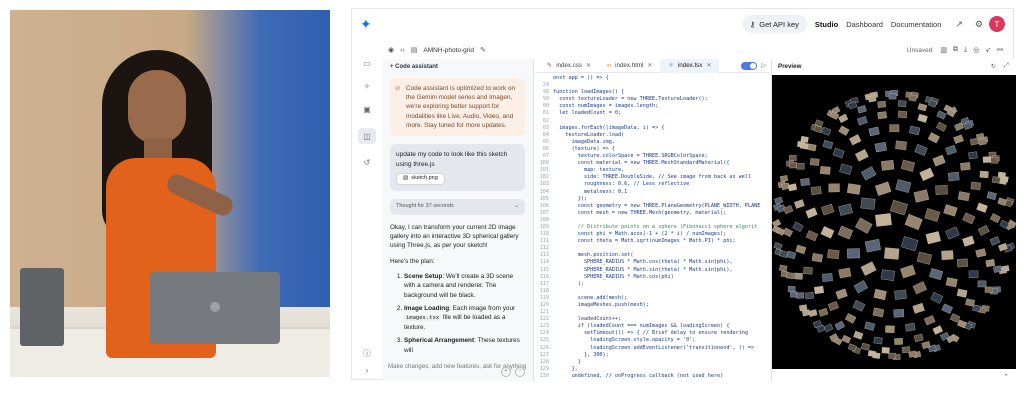 This screenshot has width=1024, height=404. What do you see at coordinates (988, 50) in the screenshot?
I see `deploy-rocket-icon: ➶` at bounding box center [988, 50].